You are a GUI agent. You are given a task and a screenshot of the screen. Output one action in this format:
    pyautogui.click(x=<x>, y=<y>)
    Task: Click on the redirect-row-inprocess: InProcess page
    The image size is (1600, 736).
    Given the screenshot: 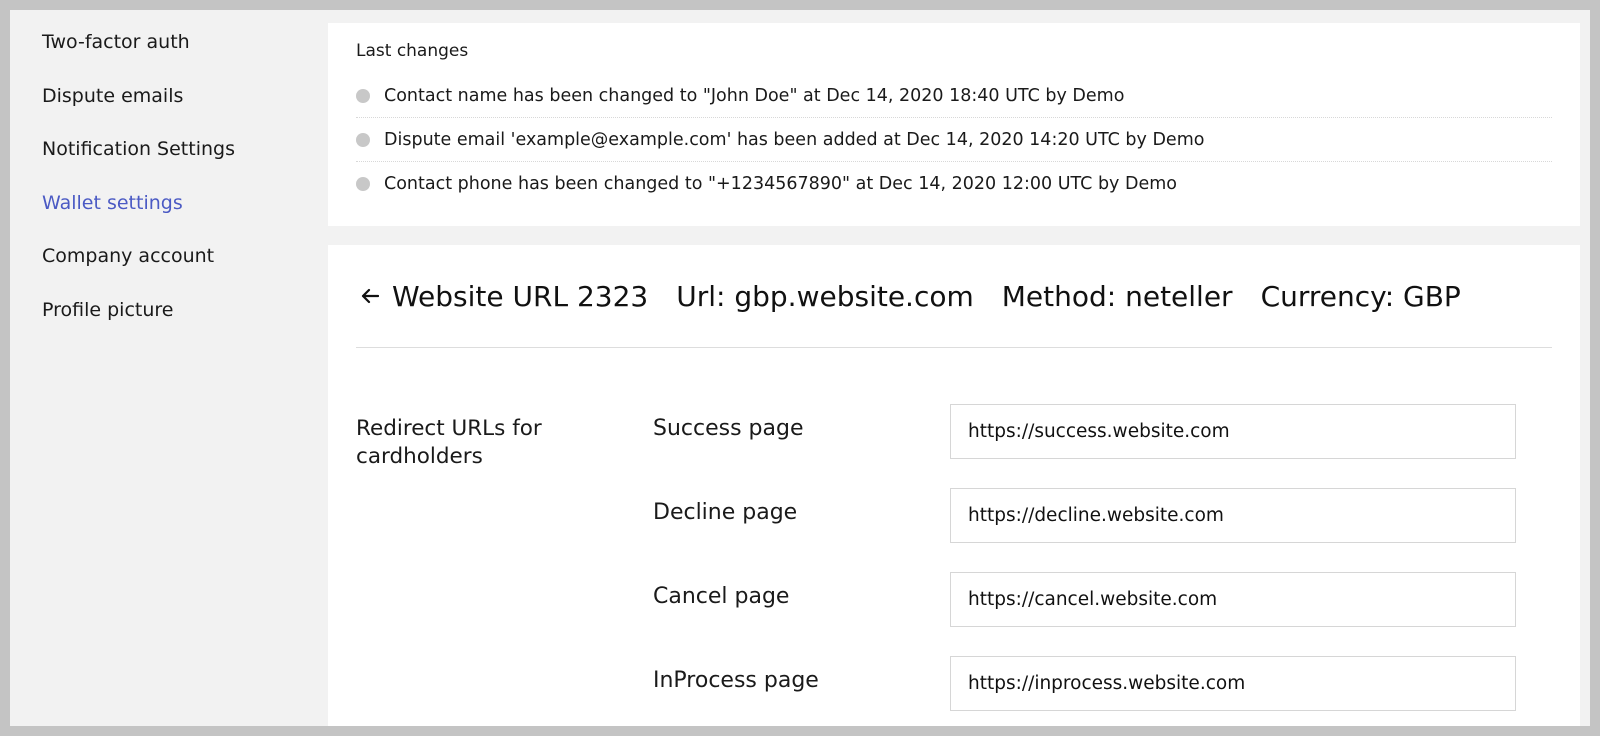 What is the action you would take?
    pyautogui.click(x=954, y=691)
    